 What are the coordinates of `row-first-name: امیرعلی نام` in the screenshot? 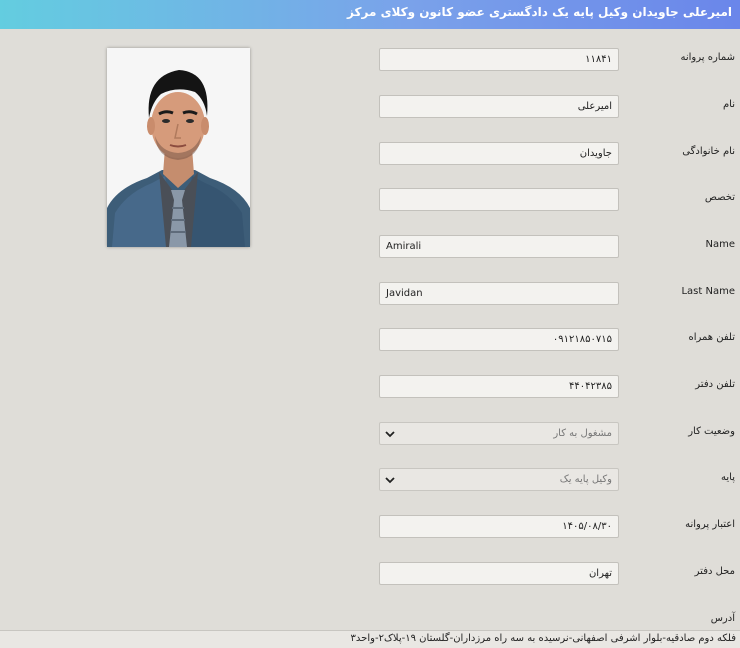 It's located at (370, 107).